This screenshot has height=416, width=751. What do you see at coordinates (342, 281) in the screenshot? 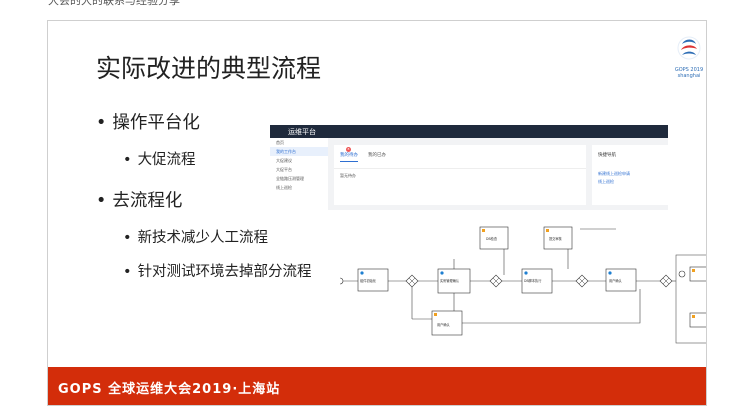
I see `flow-start-node` at bounding box center [342, 281].